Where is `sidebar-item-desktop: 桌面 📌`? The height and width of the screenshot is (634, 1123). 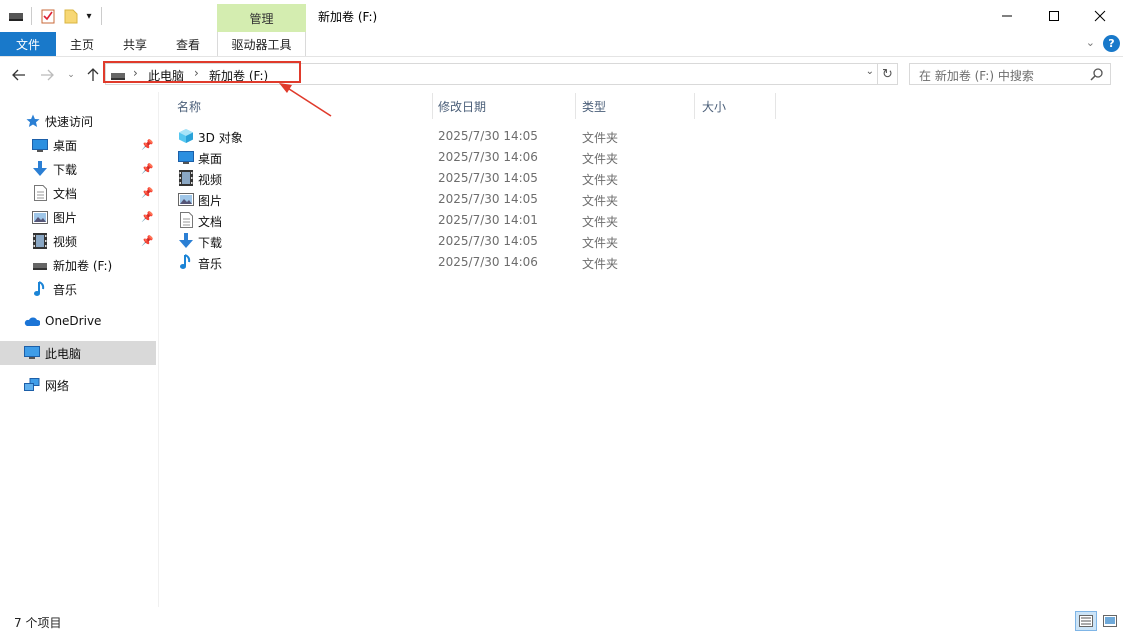 sidebar-item-desktop: 桌面 📌 is located at coordinates (78, 145).